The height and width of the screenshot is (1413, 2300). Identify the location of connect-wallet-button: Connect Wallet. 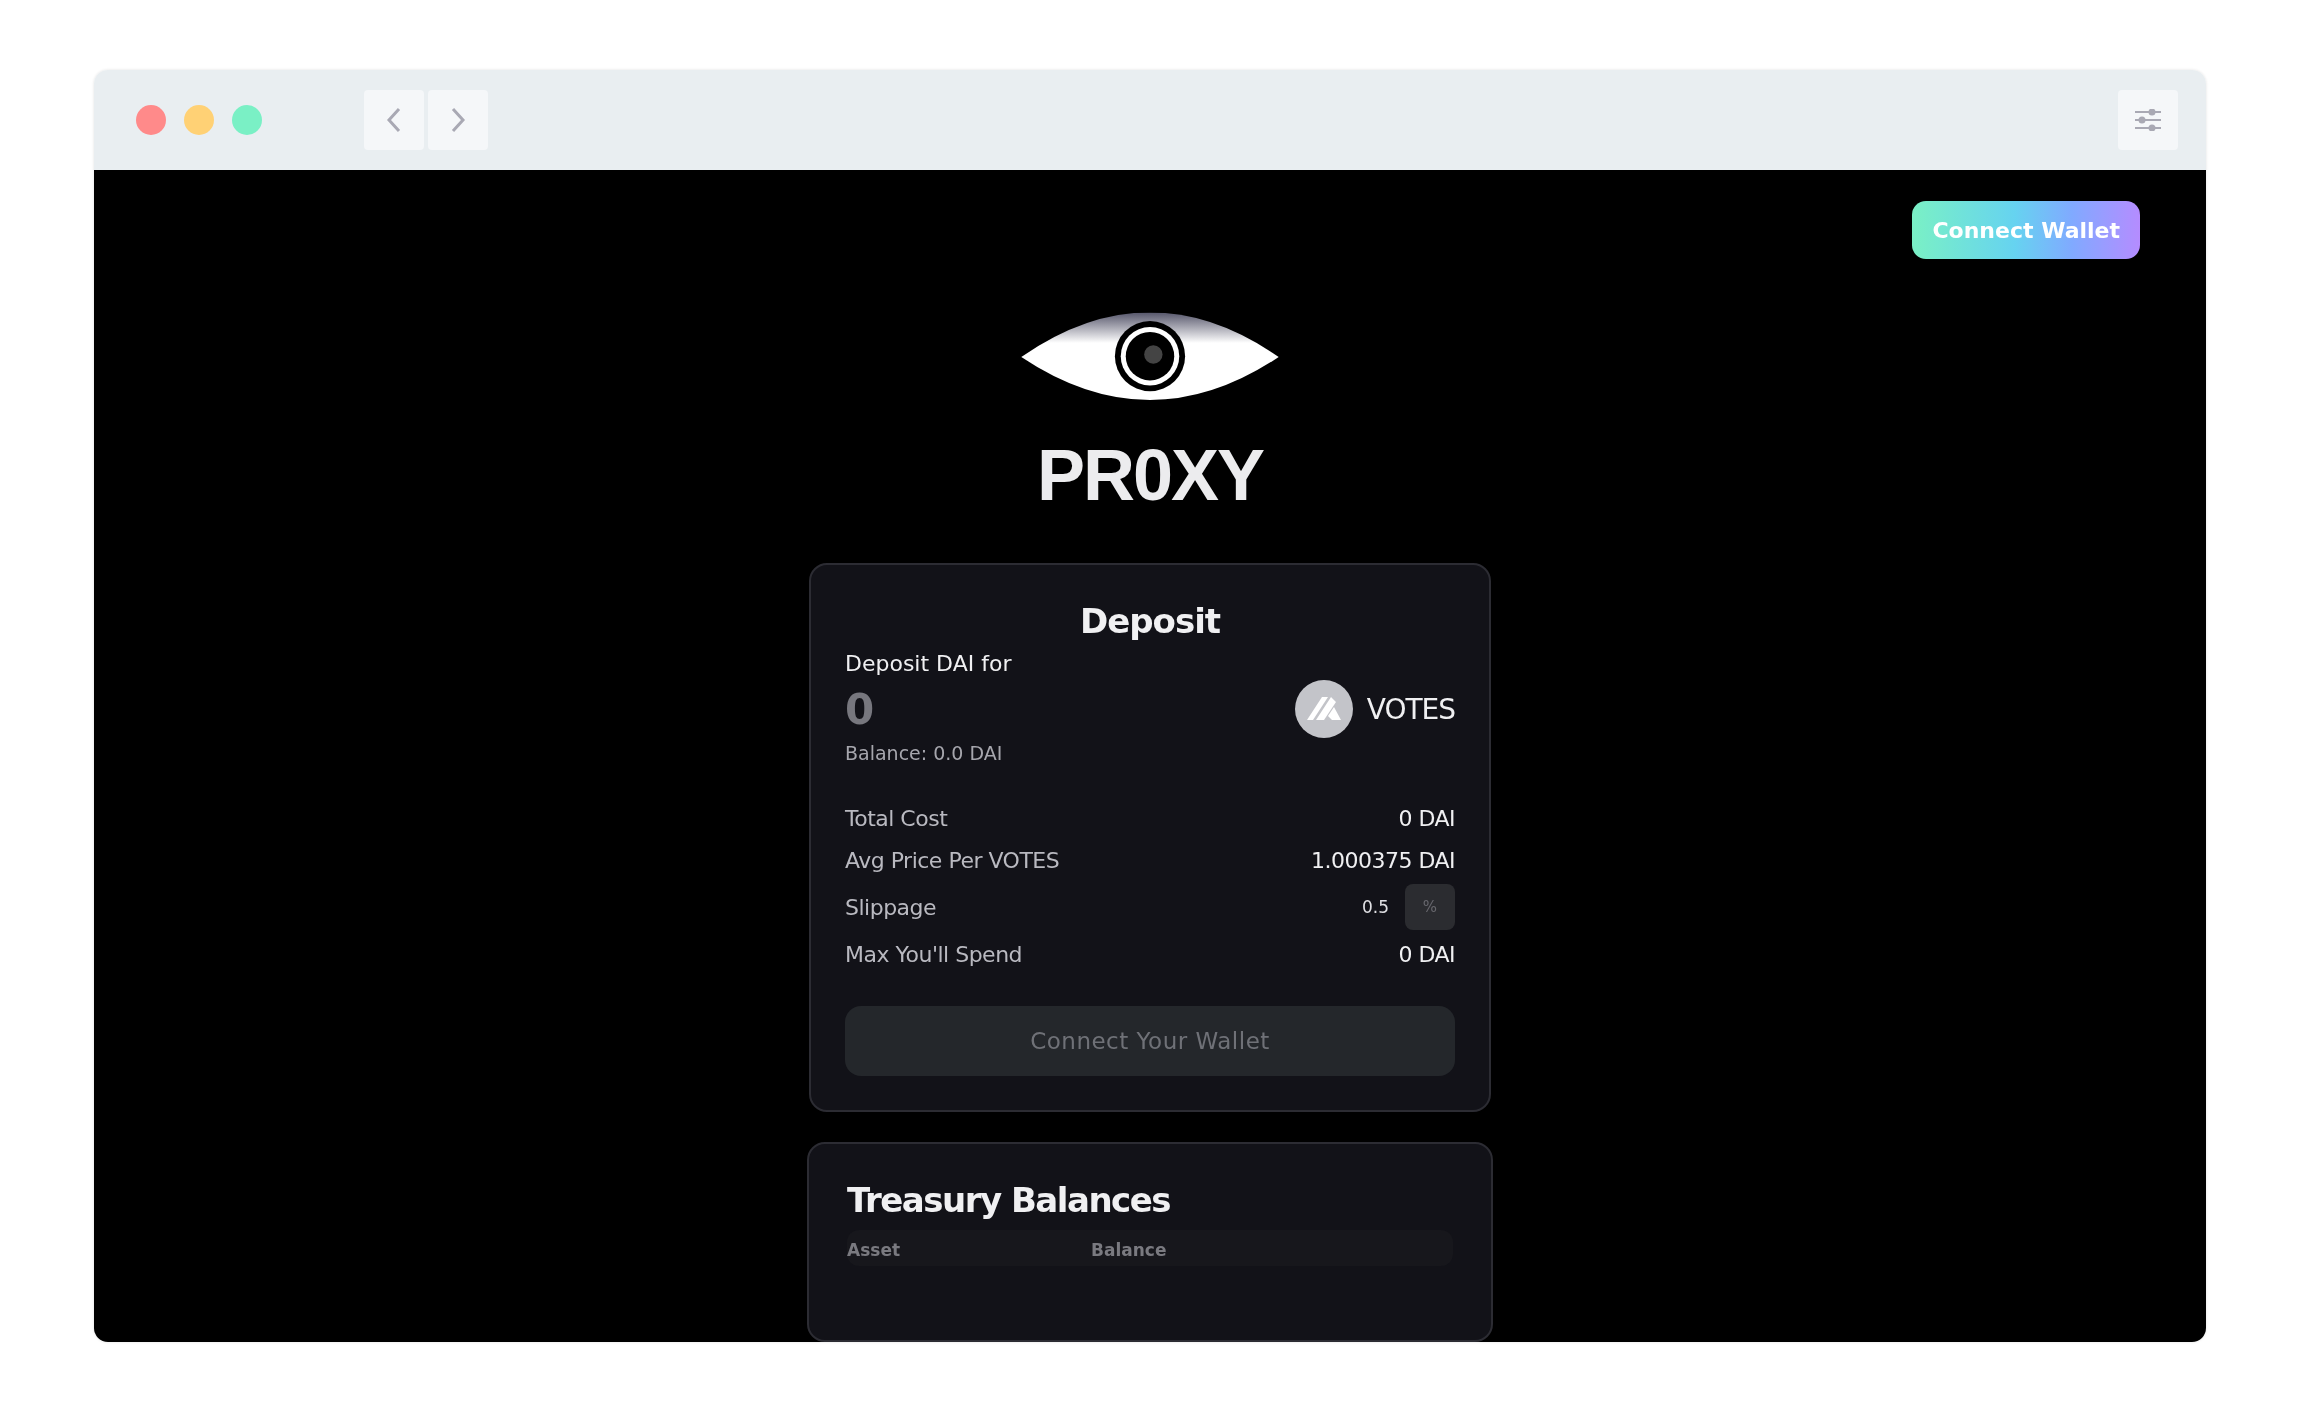
(2026, 230).